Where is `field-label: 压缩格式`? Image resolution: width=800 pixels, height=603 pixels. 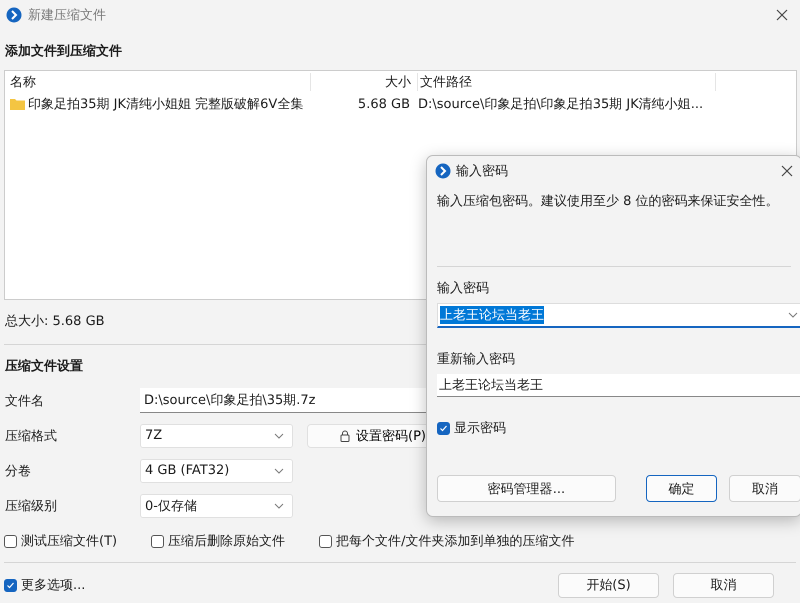
field-label: 压缩格式 is located at coordinates (31, 436).